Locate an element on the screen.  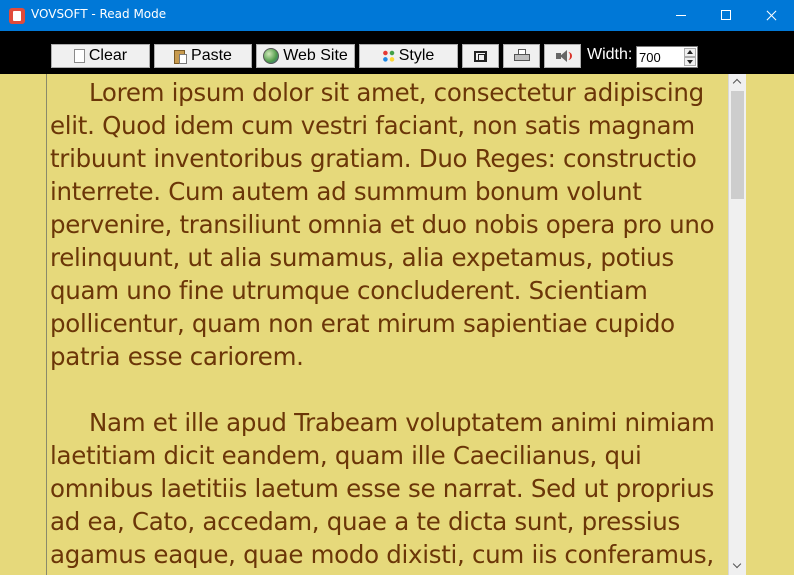
print-button is located at coordinates (521, 56).